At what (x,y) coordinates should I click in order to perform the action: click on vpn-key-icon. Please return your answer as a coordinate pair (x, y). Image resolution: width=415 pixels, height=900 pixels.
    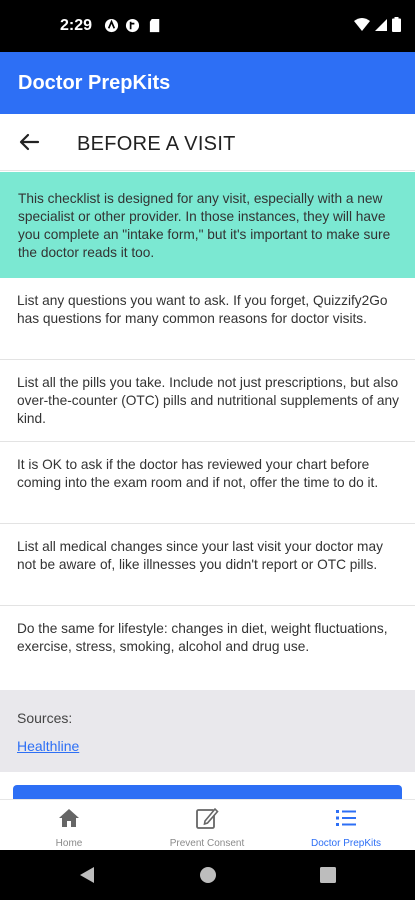
    Looking at the image, I should click on (111, 25).